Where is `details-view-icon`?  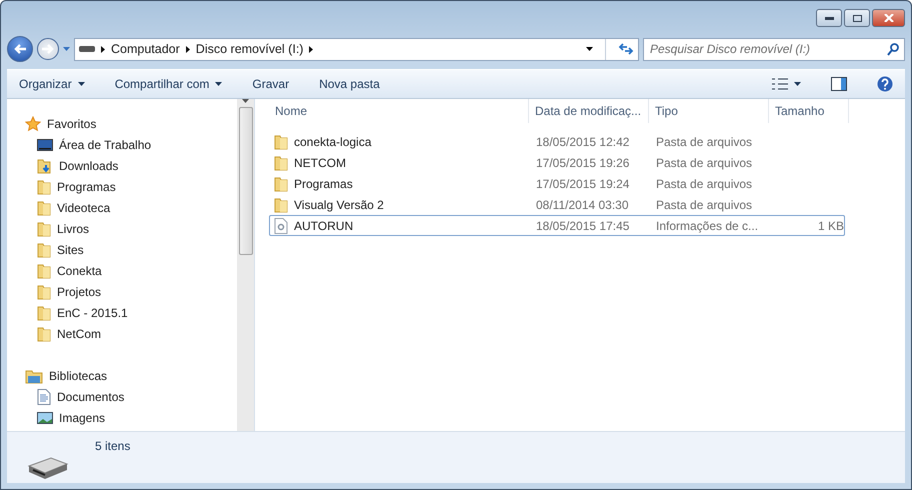 details-view-icon is located at coordinates (780, 84).